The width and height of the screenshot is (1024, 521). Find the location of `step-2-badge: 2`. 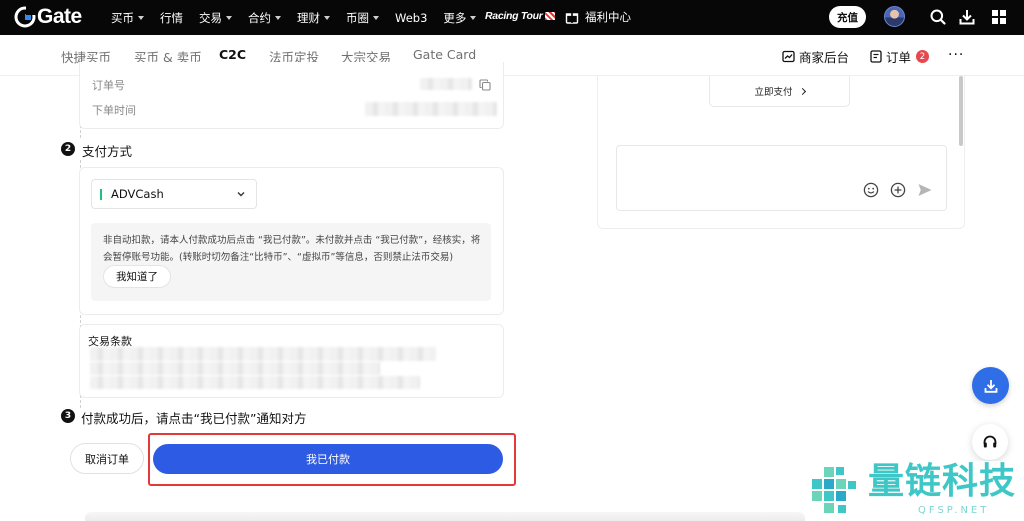

step-2-badge: 2 is located at coordinates (68, 149).